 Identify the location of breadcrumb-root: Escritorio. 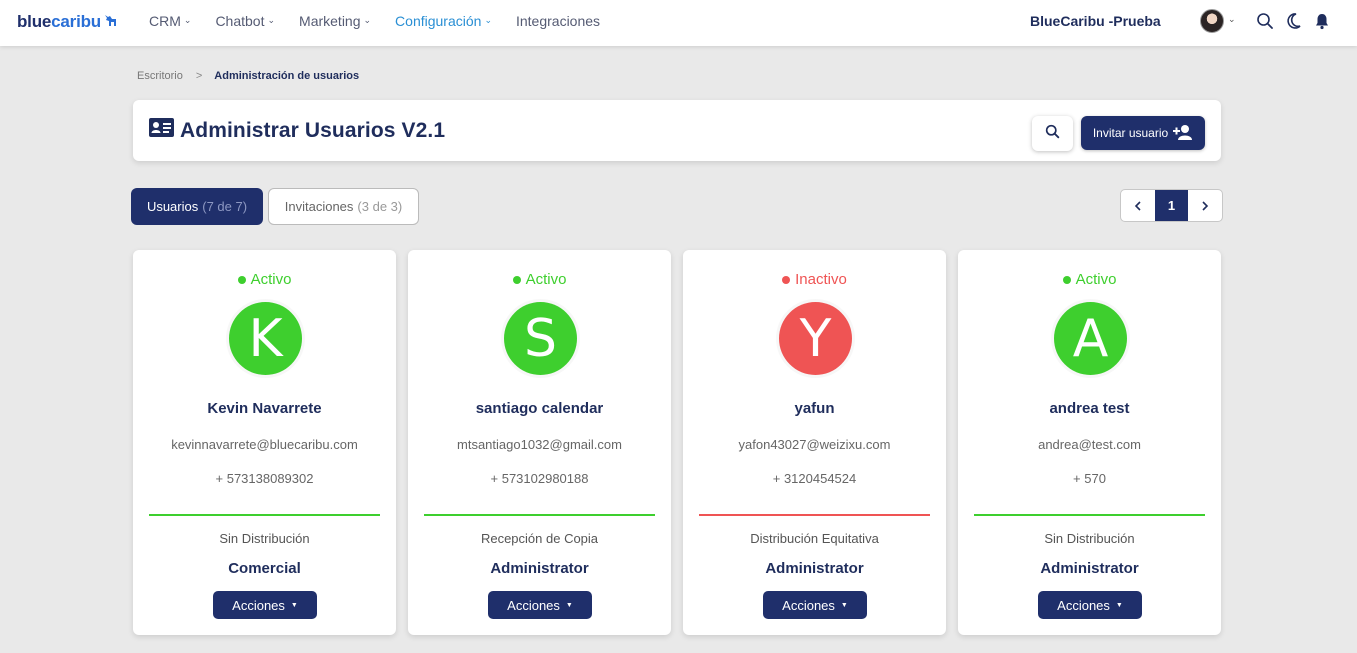
(160, 76).